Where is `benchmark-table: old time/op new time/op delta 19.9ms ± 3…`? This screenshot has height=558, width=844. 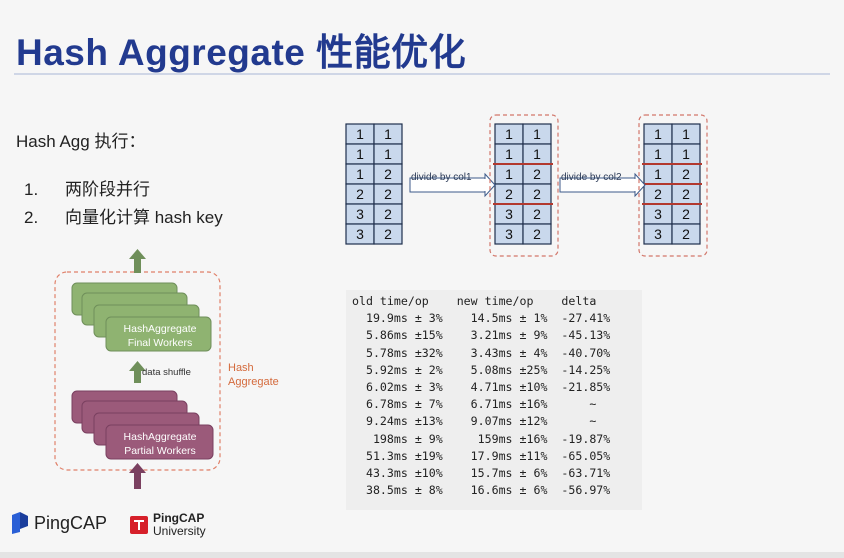 benchmark-table: old time/op new time/op delta 19.9ms ± 3… is located at coordinates (494, 400).